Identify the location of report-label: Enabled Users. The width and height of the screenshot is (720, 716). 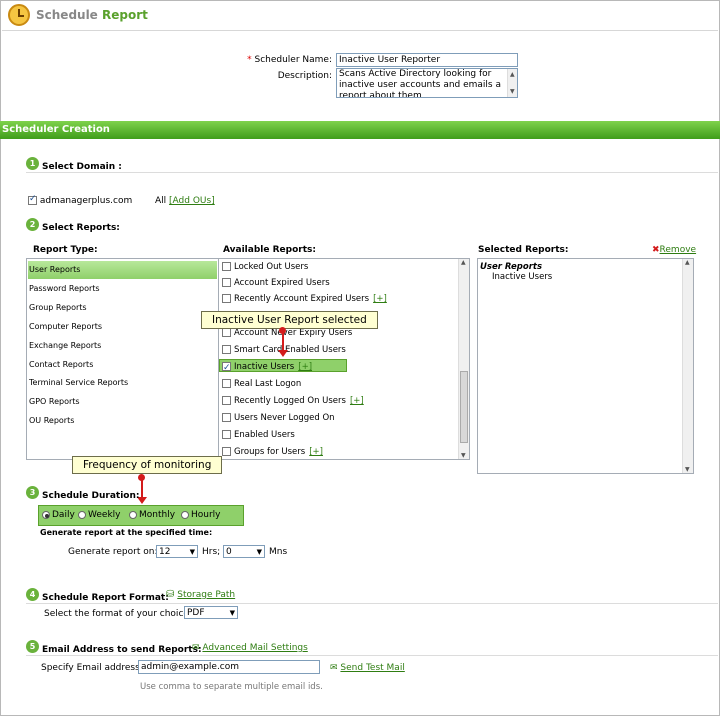
(264, 435).